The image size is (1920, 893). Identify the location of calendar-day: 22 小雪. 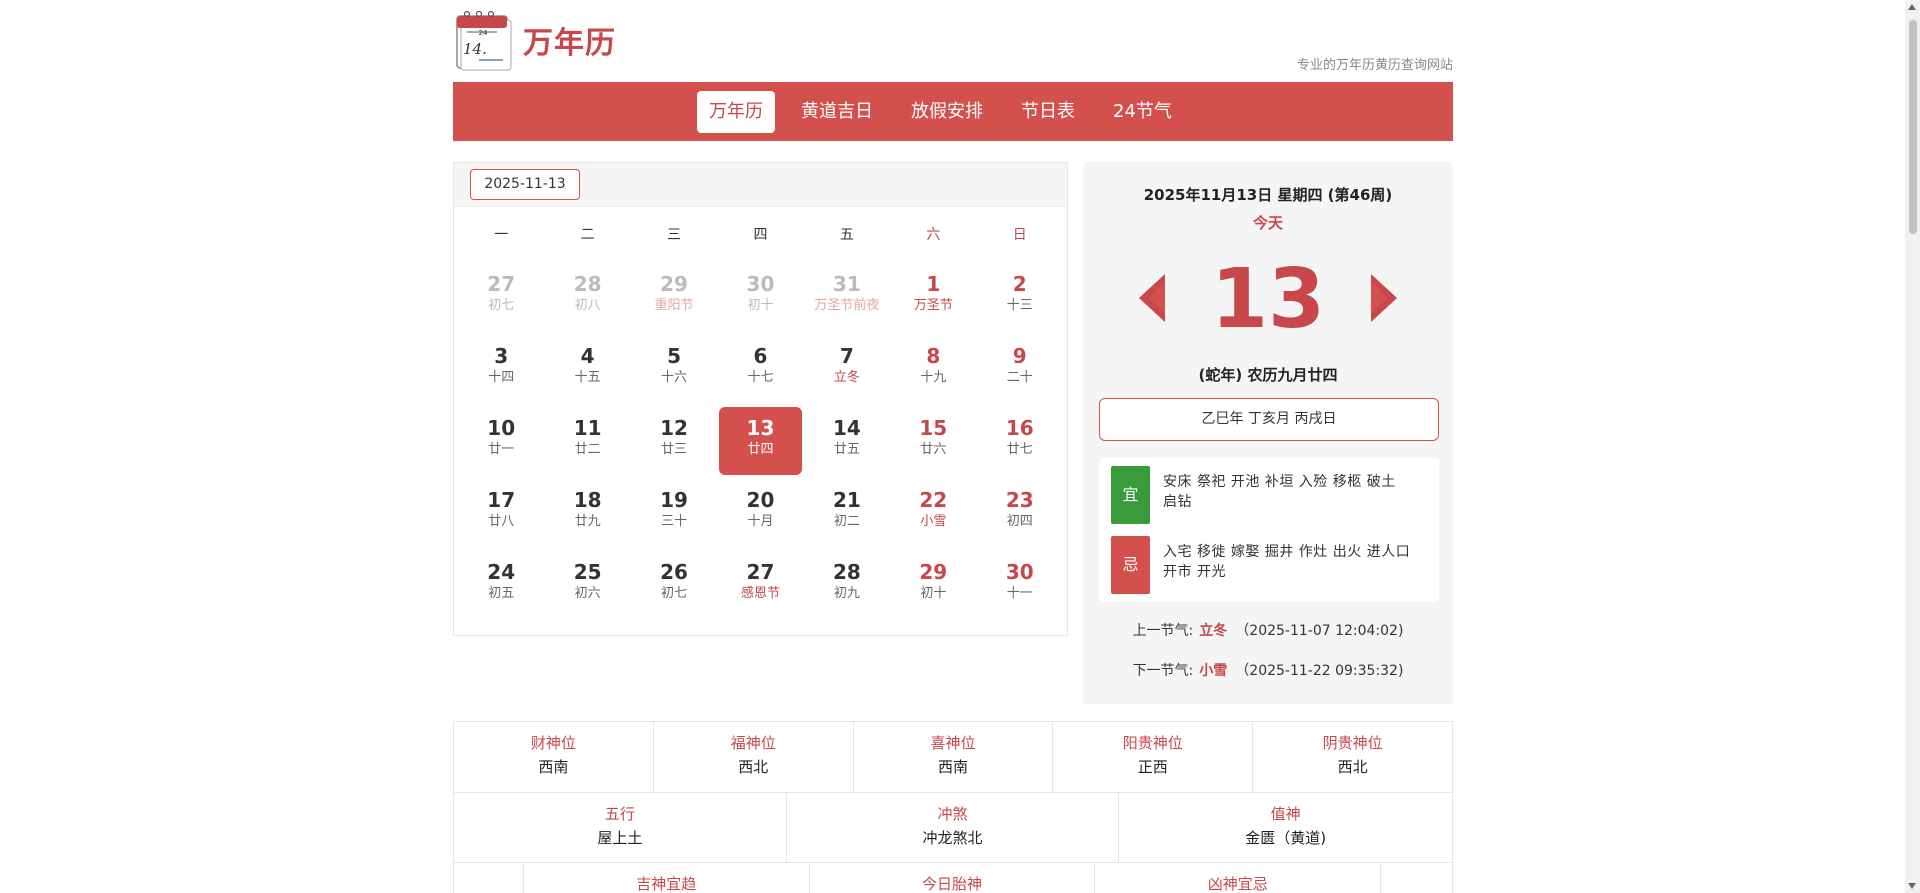
(933, 513).